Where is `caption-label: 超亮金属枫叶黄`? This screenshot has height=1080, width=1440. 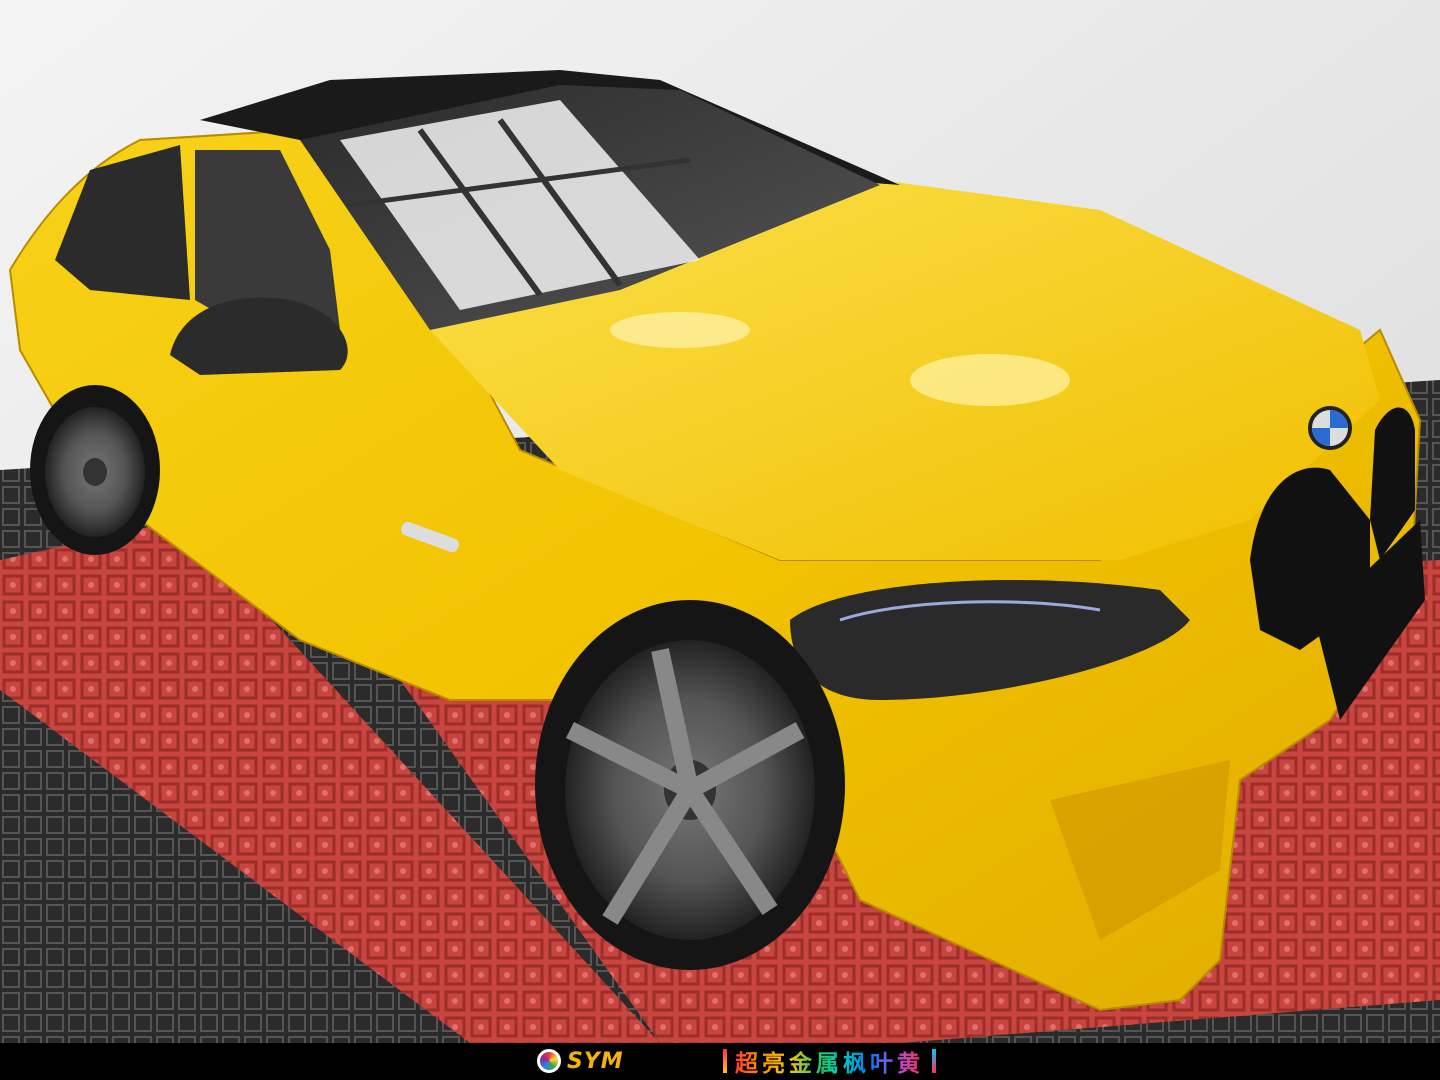 caption-label: 超亮金属枫叶黄 is located at coordinates (829, 1061).